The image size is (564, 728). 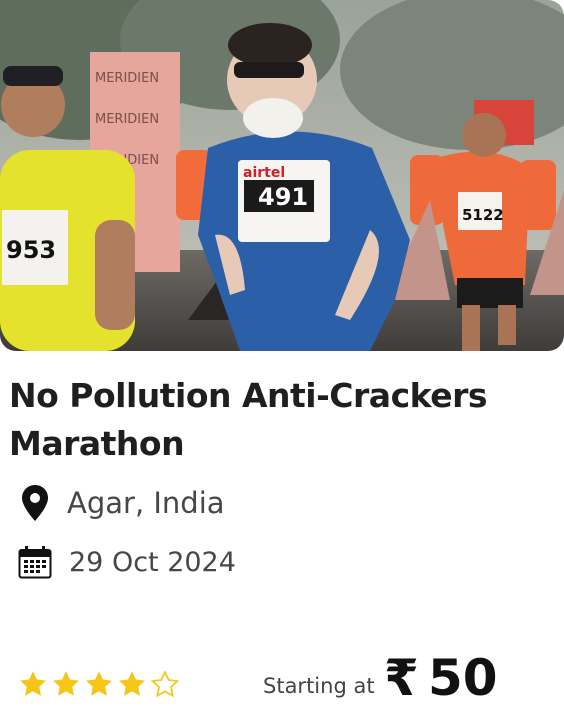 I want to click on banner-text: MERIDIEN, so click(x=127, y=78).